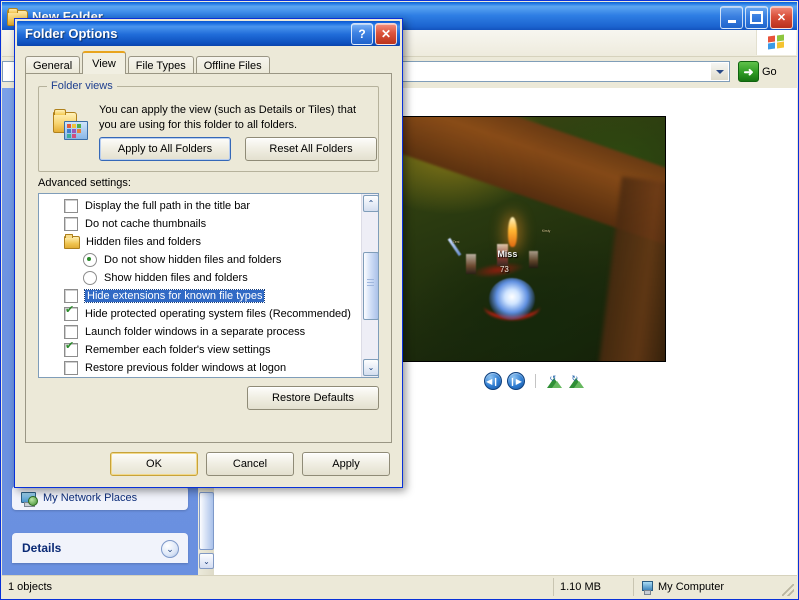 The image size is (799, 600). I want to click on button-label: Apply to All Folders, so click(165, 149).